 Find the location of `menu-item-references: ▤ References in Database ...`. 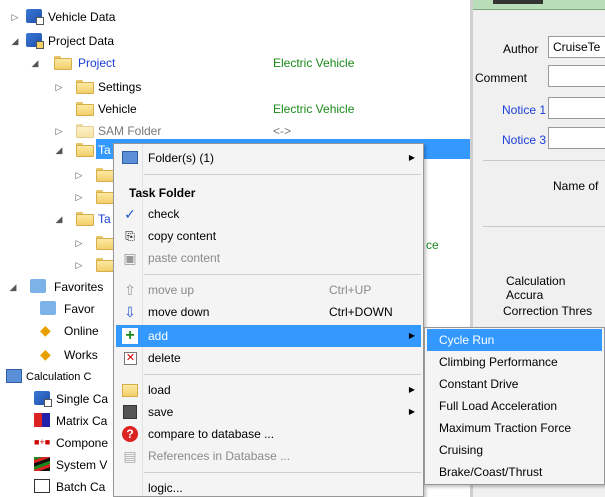

menu-item-references: ▤ References in Database ... is located at coordinates (268, 456).